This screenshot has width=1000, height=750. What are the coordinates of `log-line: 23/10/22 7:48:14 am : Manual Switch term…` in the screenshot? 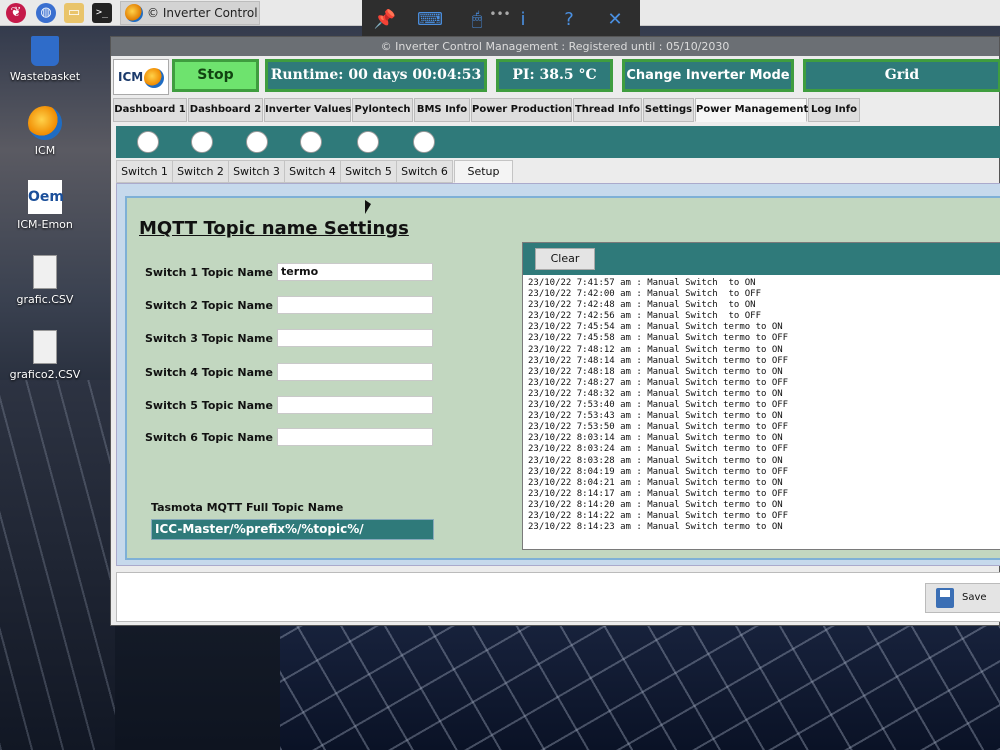 It's located at (658, 360).